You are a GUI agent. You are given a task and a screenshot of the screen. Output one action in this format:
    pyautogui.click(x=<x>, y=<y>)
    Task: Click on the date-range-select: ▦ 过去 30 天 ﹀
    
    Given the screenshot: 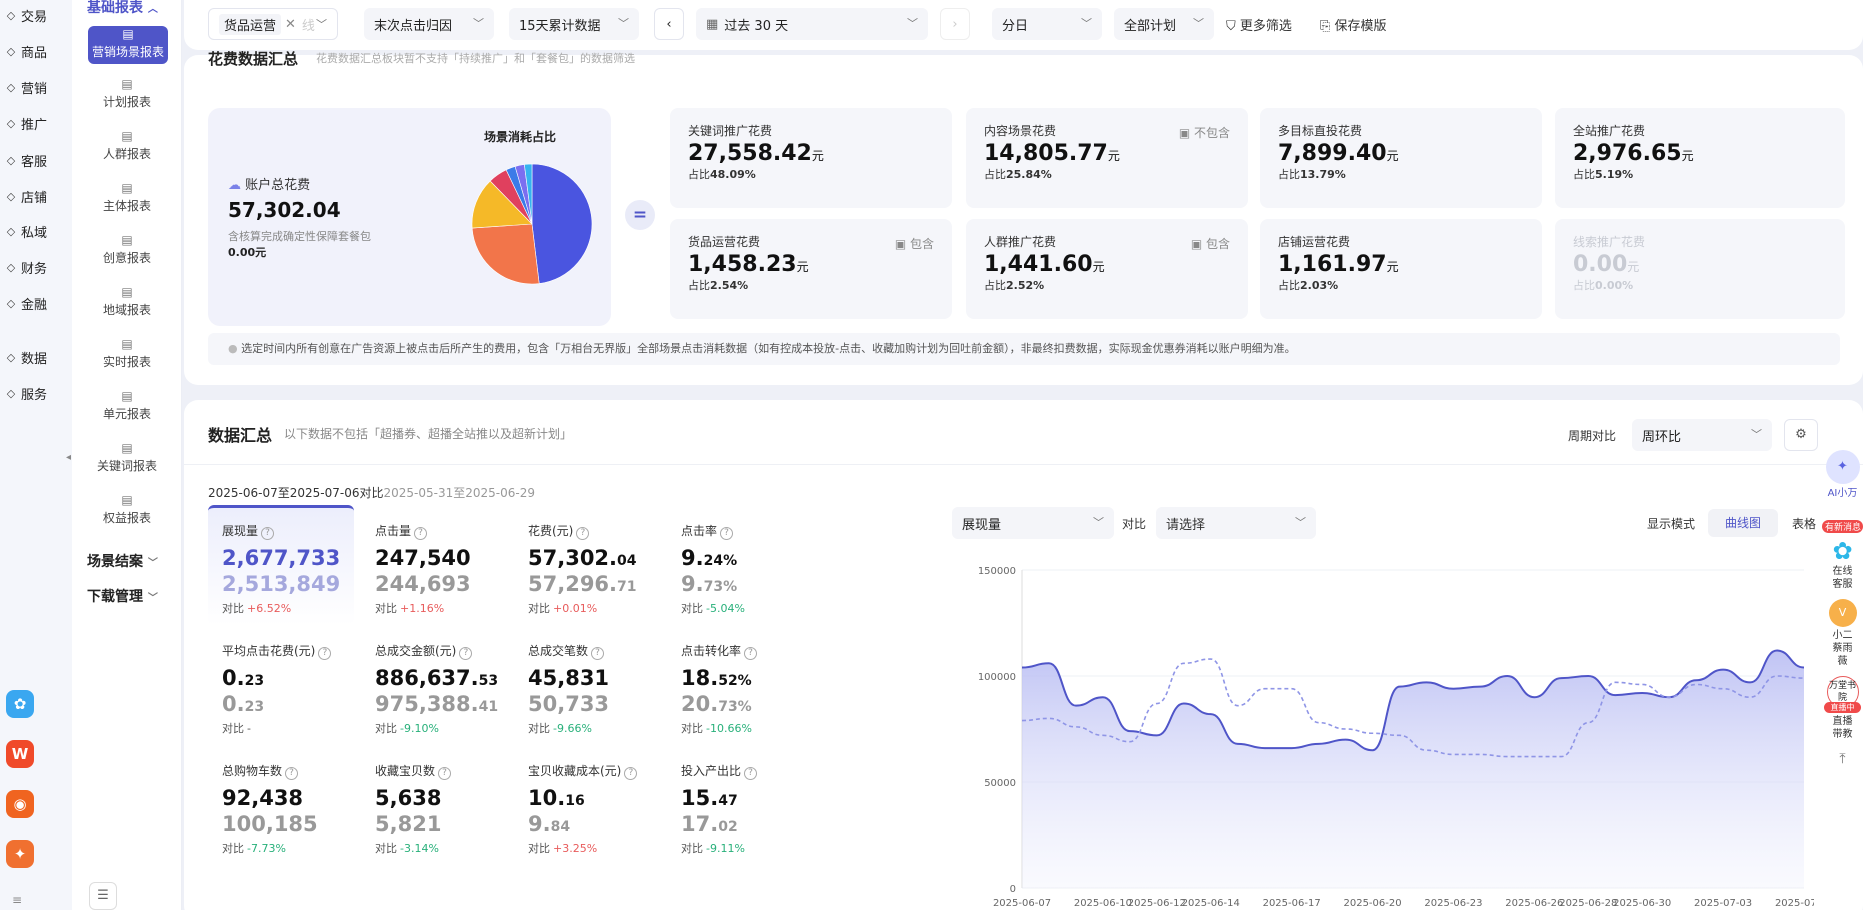 What is the action you would take?
    pyautogui.click(x=812, y=24)
    